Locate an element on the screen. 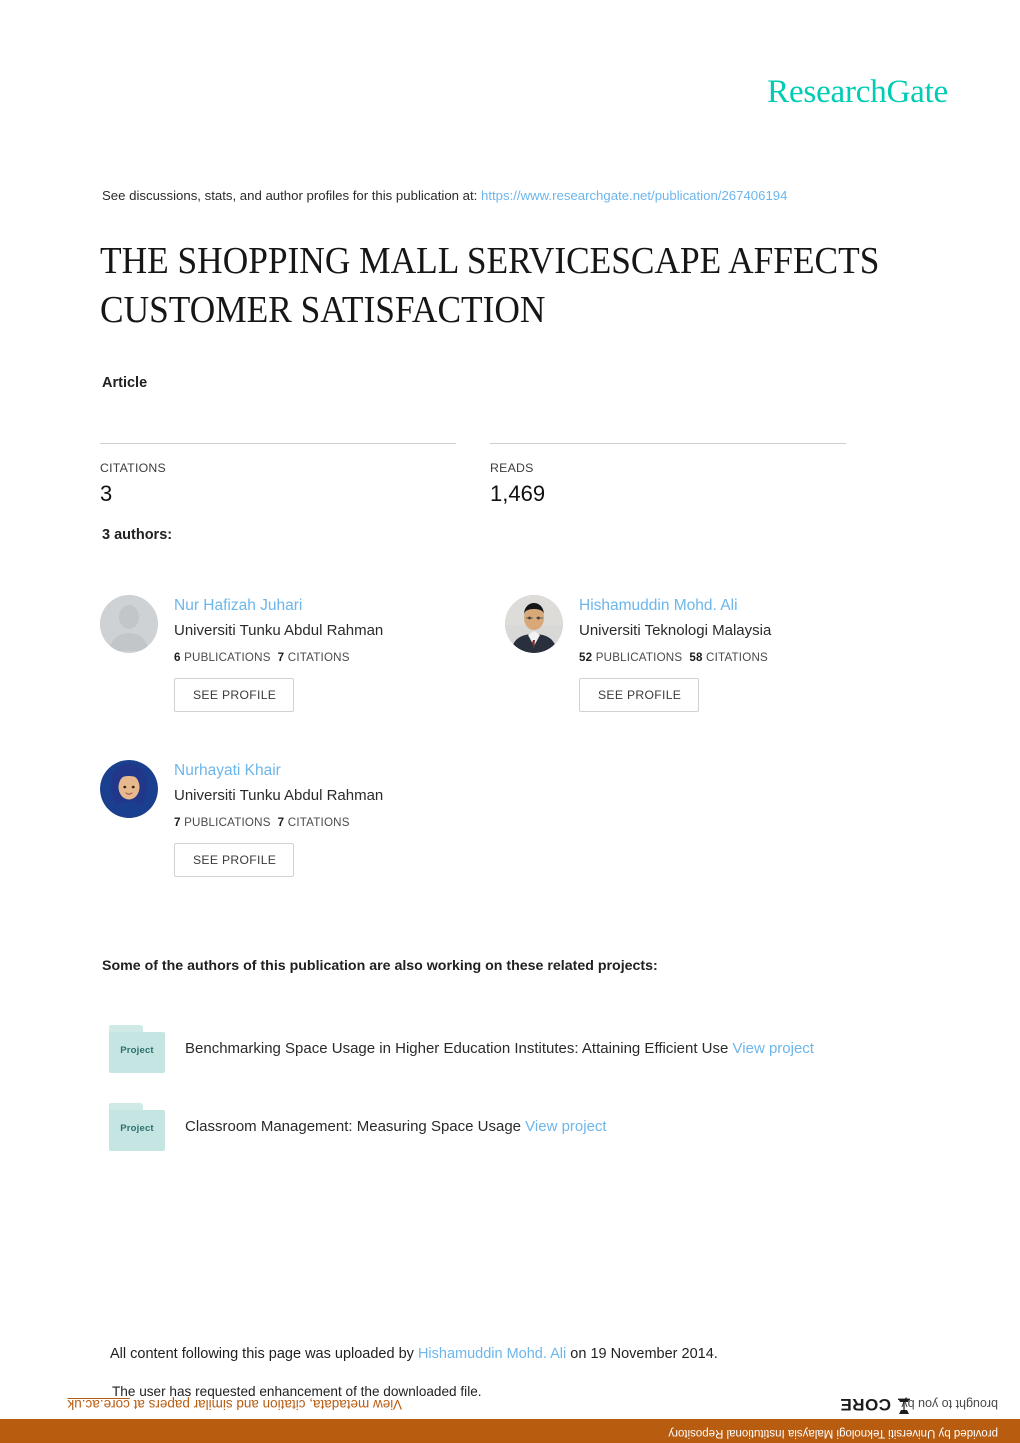 The height and width of the screenshot is (1443, 1020). author-stats: 7 PUBLICATIONS 7 CITATIONS is located at coordinates (278, 822).